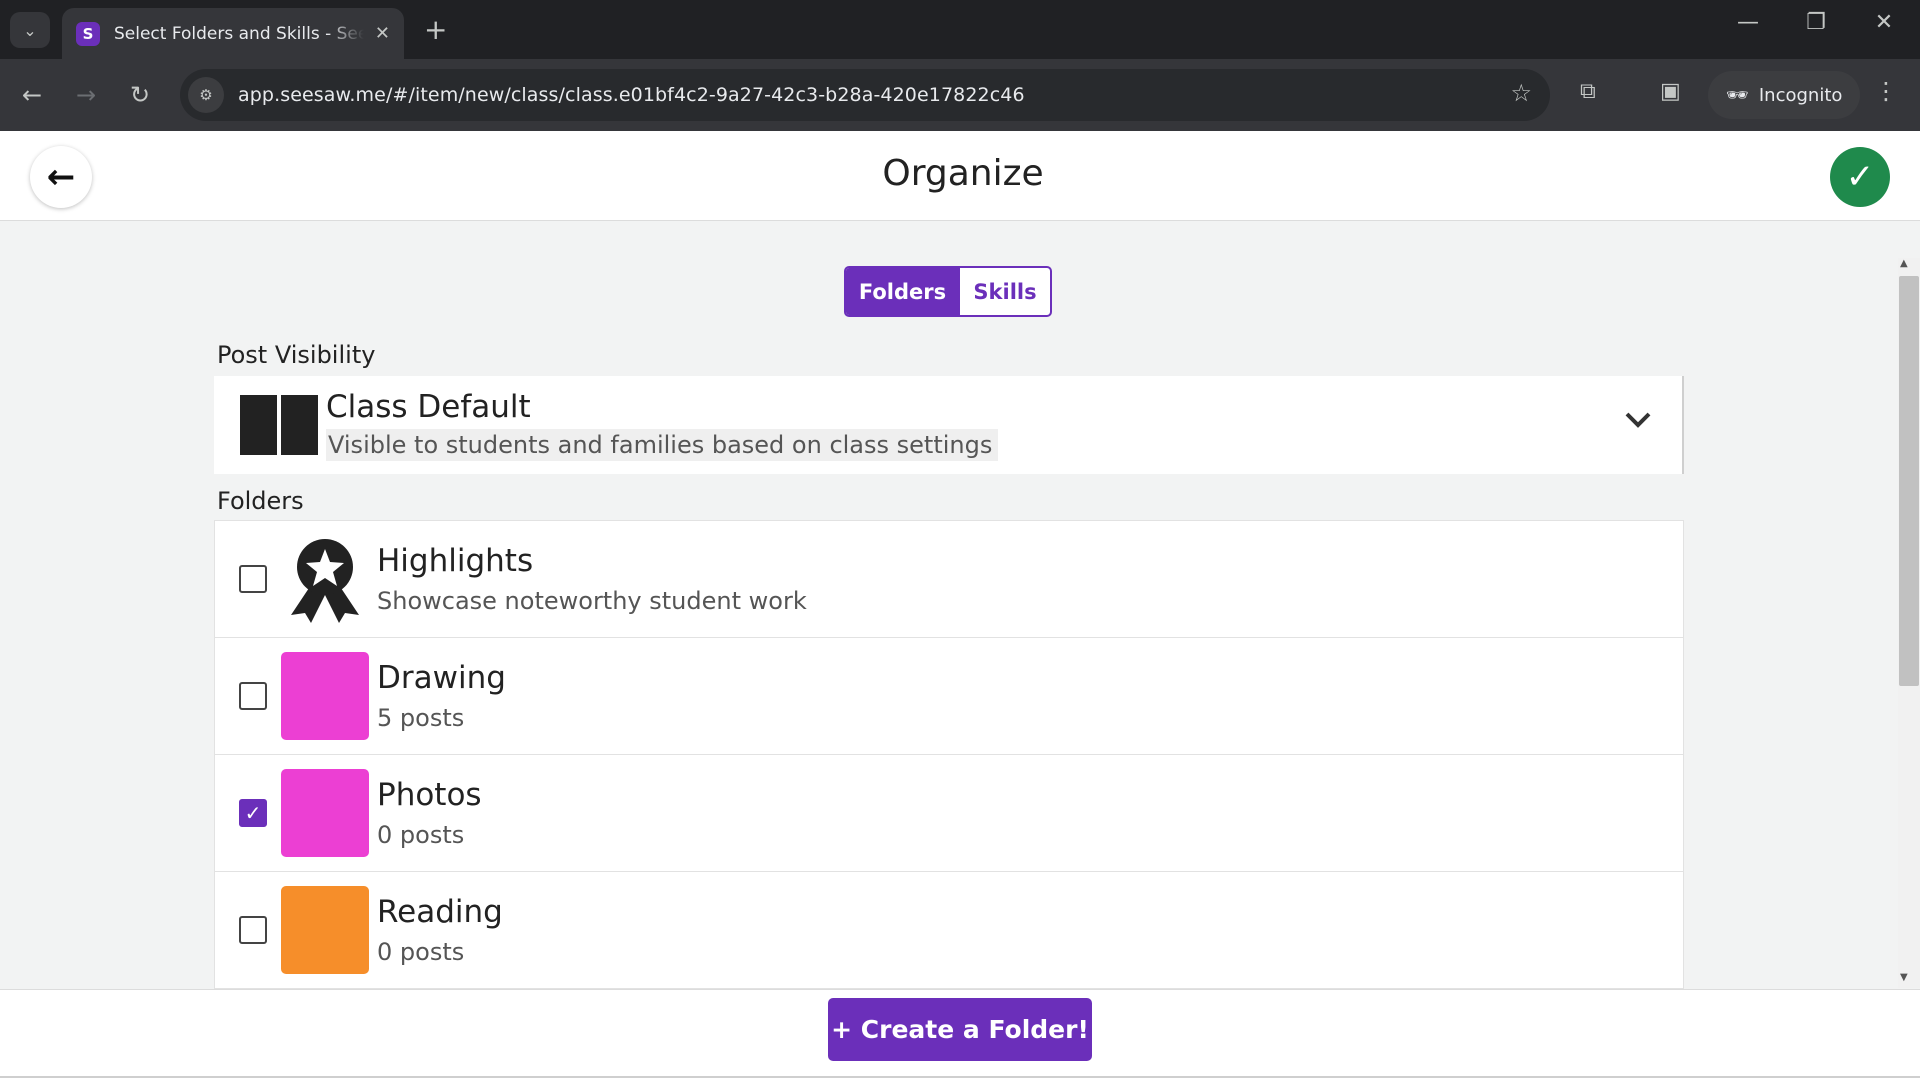 The image size is (1920, 1080). Describe the element at coordinates (949, 813) in the screenshot. I see `folder-row-photos: ✓ Photos 0 posts` at that location.